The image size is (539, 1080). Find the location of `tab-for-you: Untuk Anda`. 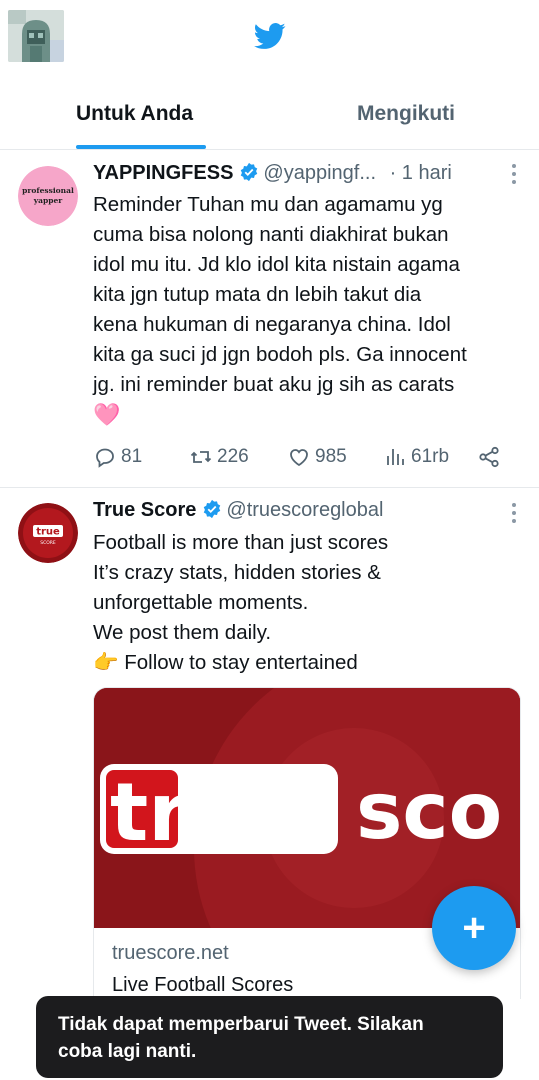

tab-for-you: Untuk Anda is located at coordinates (134, 114).